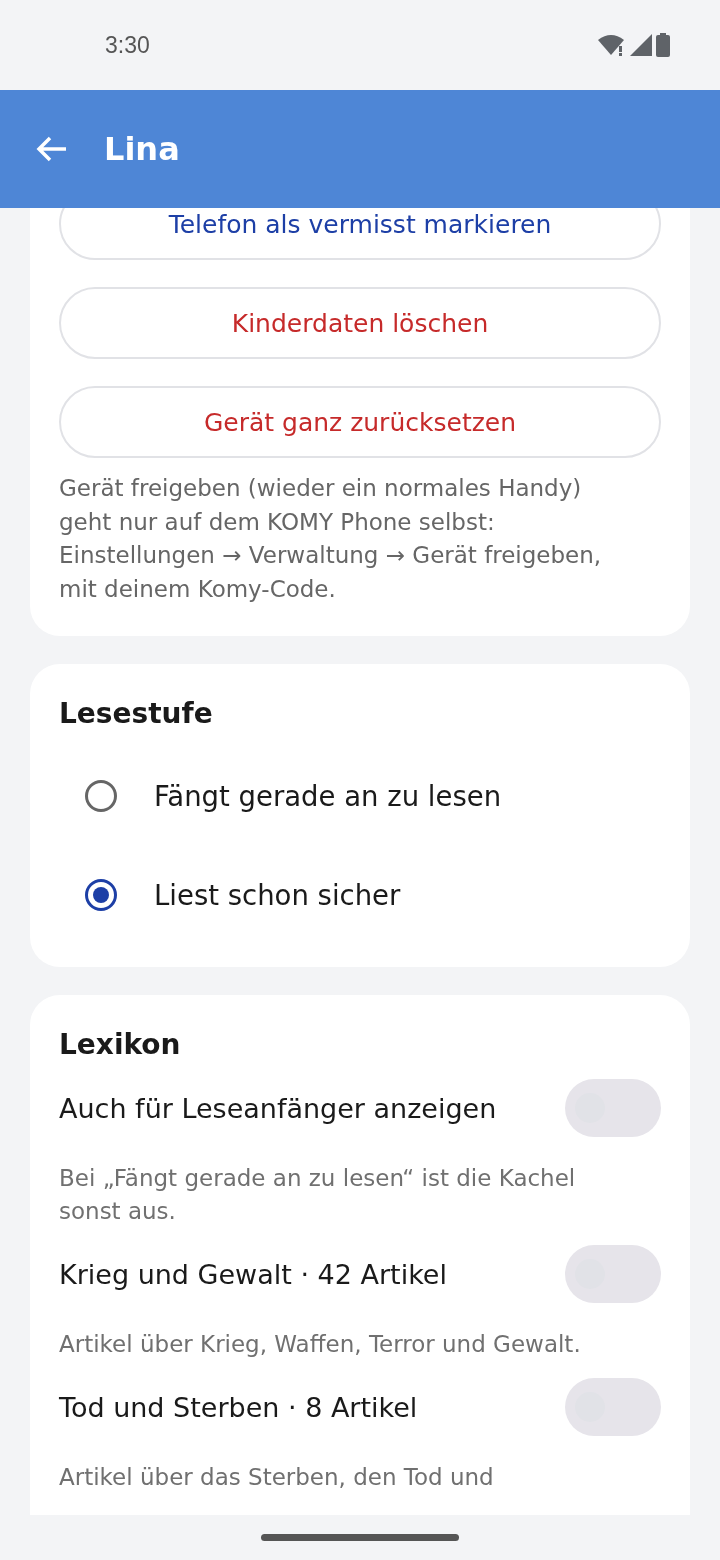 This screenshot has height=1560, width=720. I want to click on action-button: Telefon als vermisst markieren, so click(360, 234).